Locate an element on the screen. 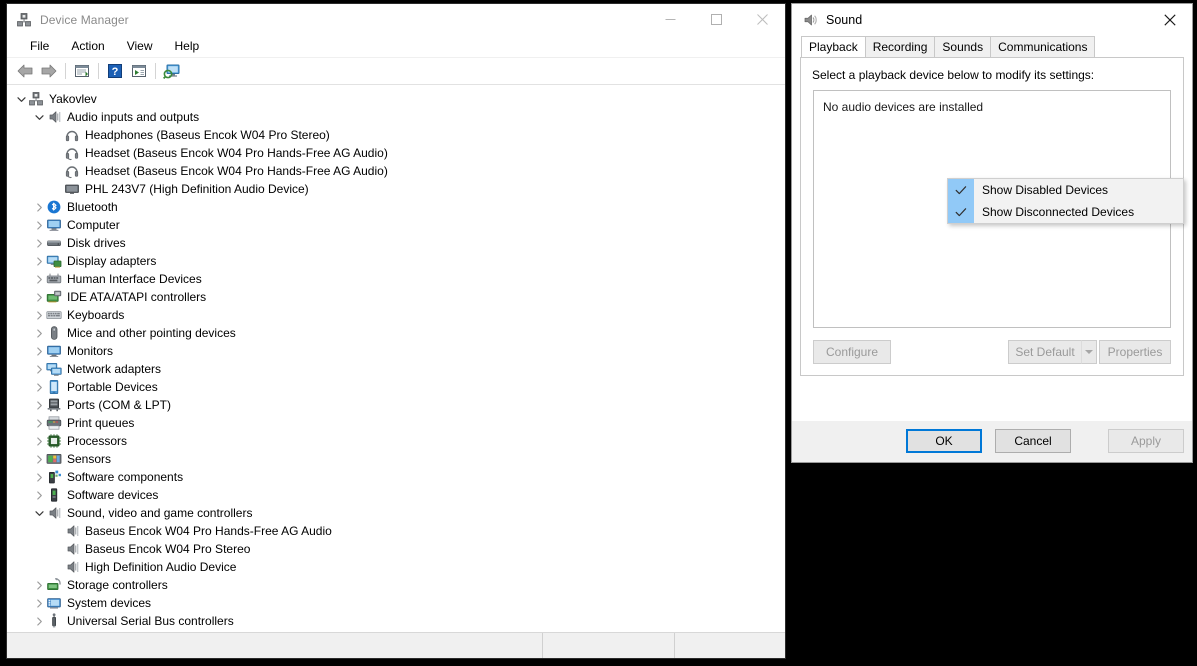 Image resolution: width=1197 pixels, height=666 pixels. properties-icon is located at coordinates (82, 71).